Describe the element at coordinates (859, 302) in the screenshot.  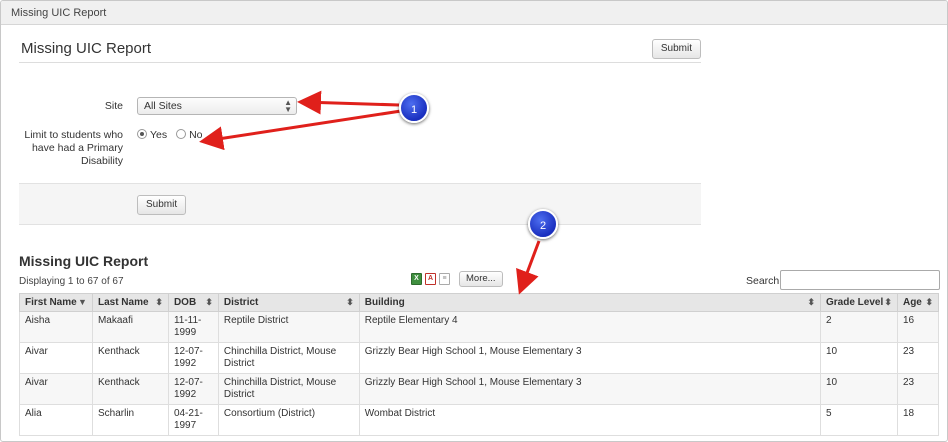
I see `col-grade-level: Grade Level ⬍` at that location.